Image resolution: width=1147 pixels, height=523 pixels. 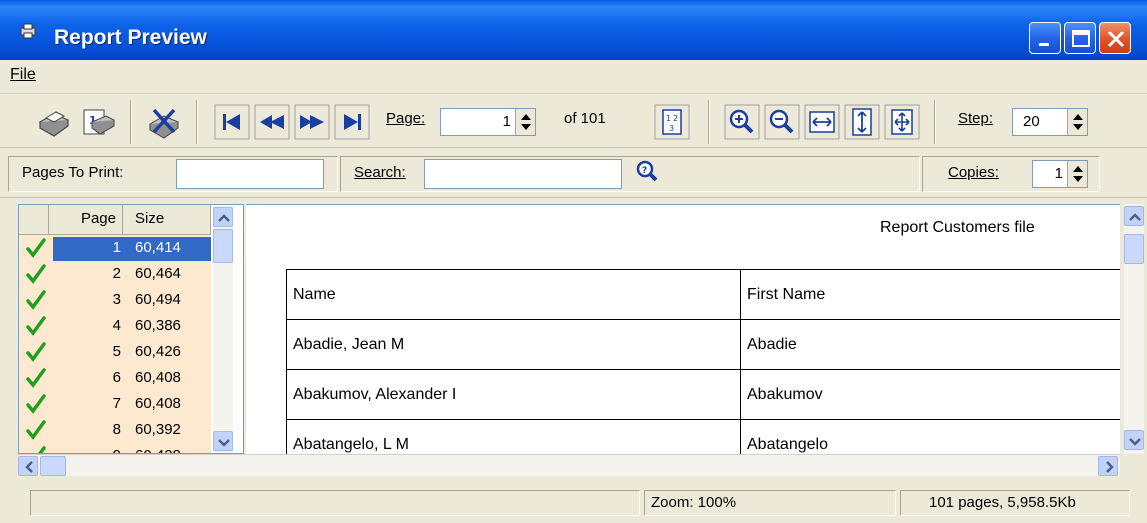 I want to click on status-message, so click(x=335, y=503).